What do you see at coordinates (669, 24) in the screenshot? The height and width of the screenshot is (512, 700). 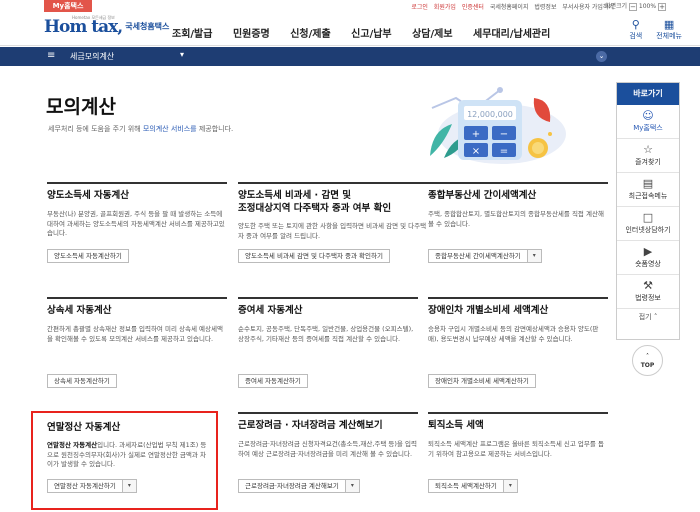 I see `grid-icon: ▦` at bounding box center [669, 24].